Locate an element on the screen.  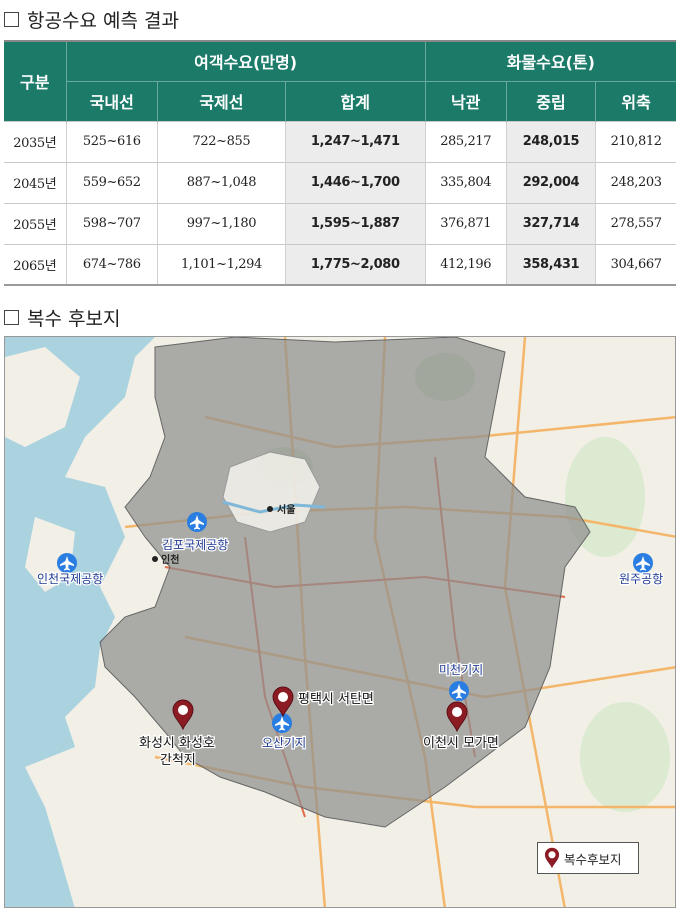
table-cell: 887~1,048 is located at coordinates (221, 182).